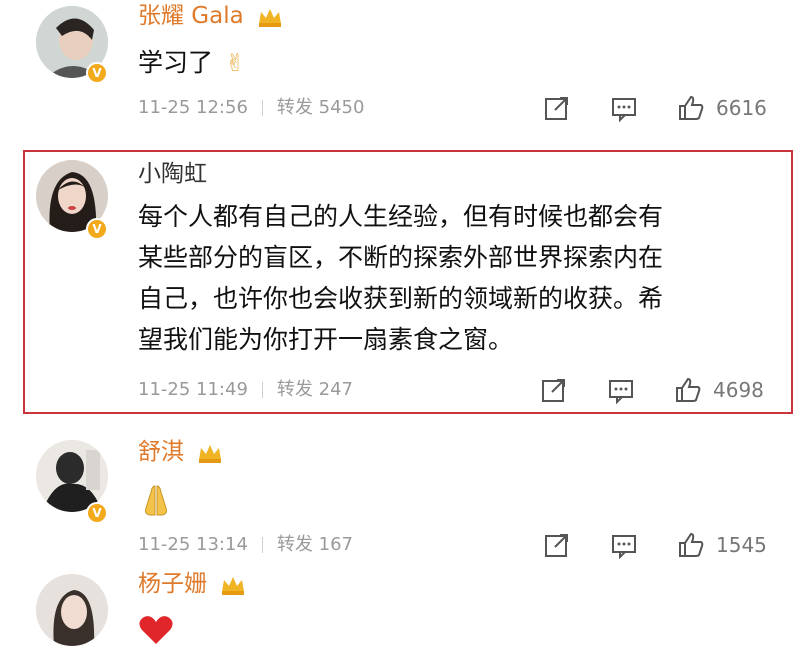 This screenshot has height=646, width=799. I want to click on comment-item: 杨子姗, so click(399, 607).